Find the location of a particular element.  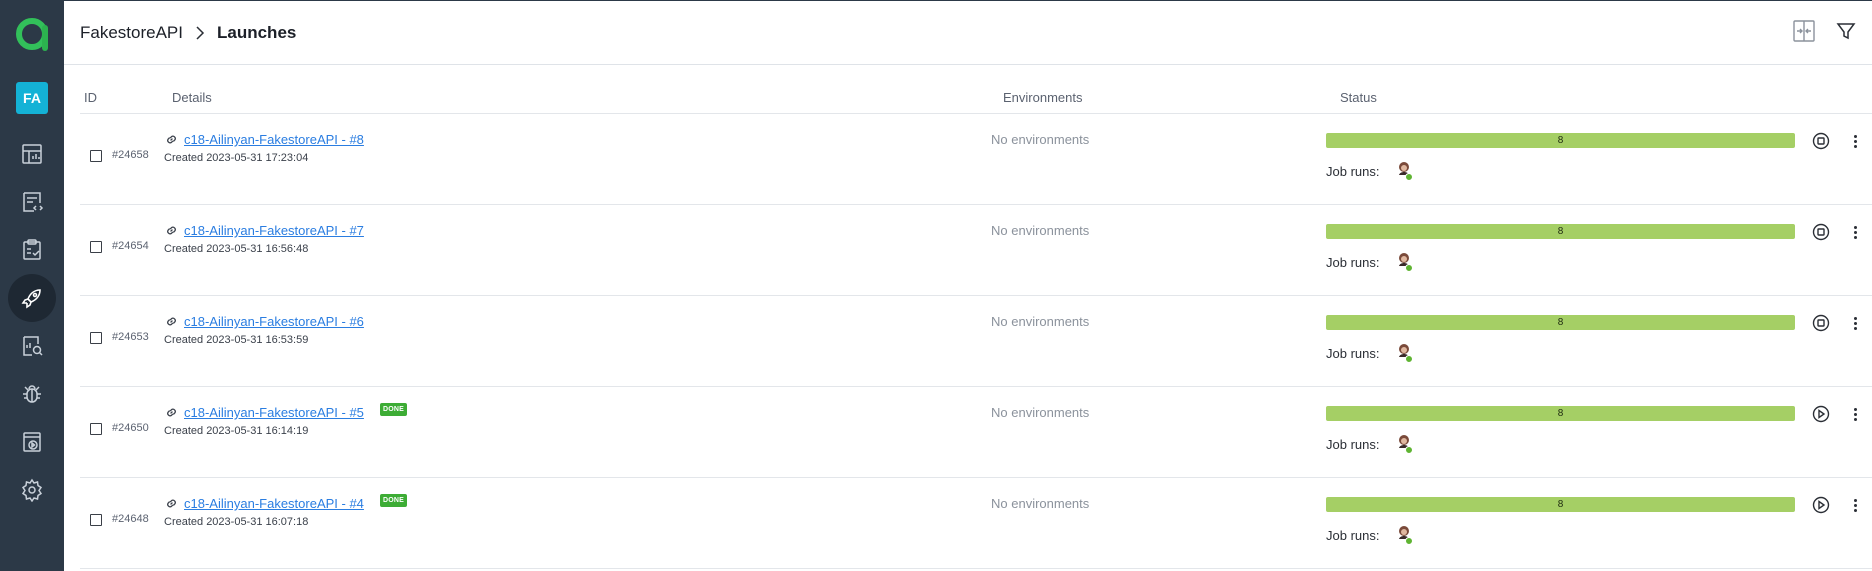

launch-name-link: c18-Ailinyan-FakestoreAPI - #5 is located at coordinates (274, 412).